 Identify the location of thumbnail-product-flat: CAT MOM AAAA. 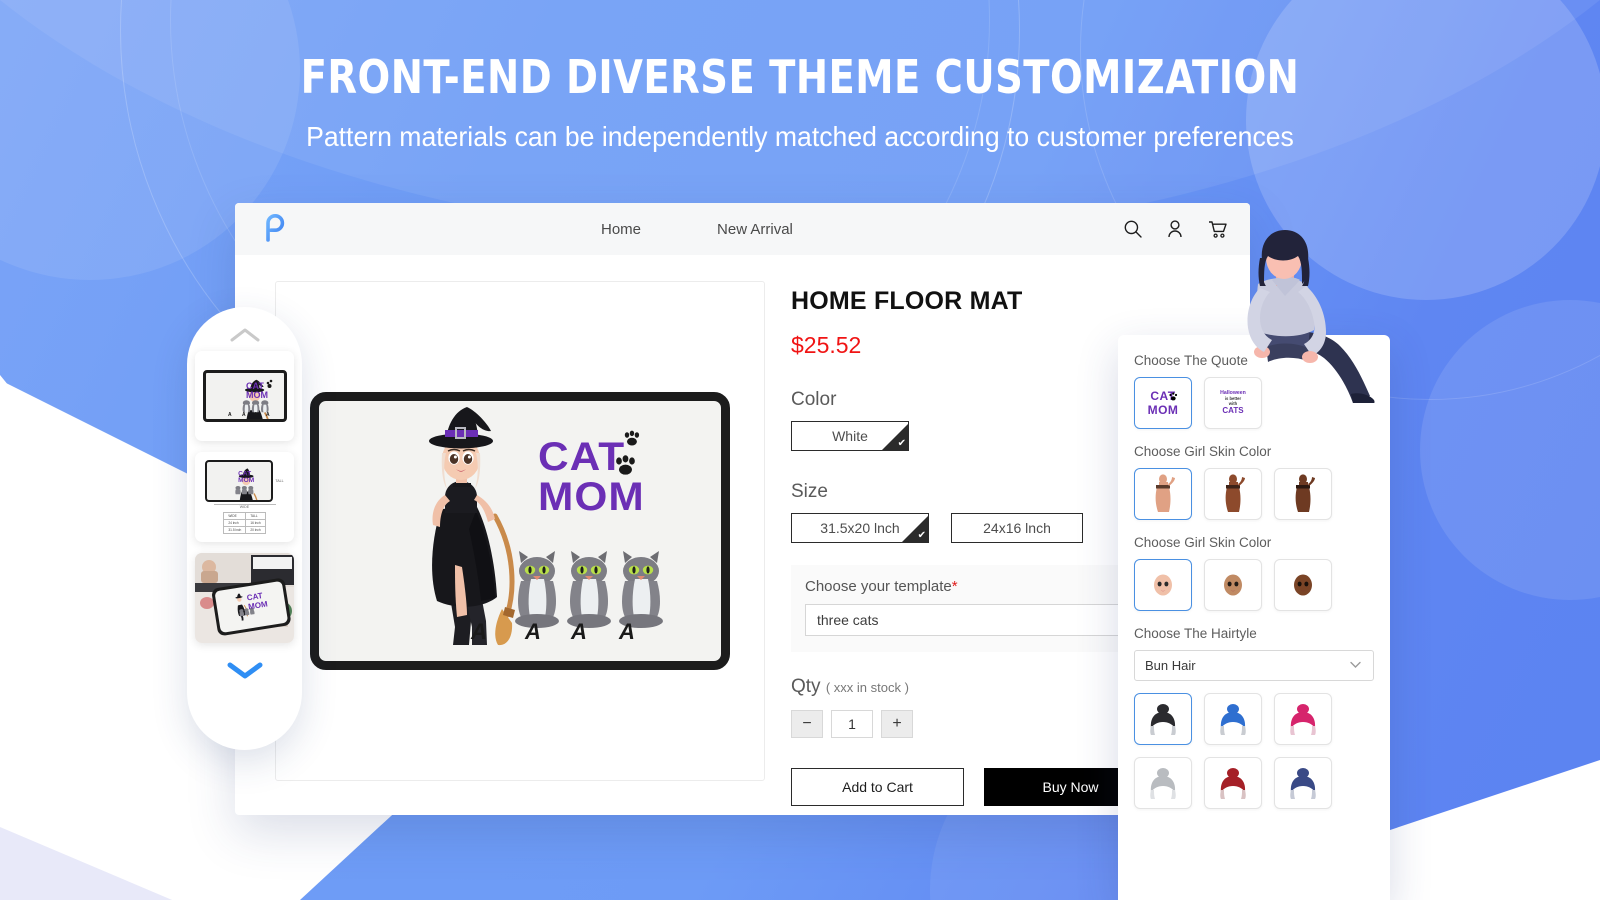
(244, 396).